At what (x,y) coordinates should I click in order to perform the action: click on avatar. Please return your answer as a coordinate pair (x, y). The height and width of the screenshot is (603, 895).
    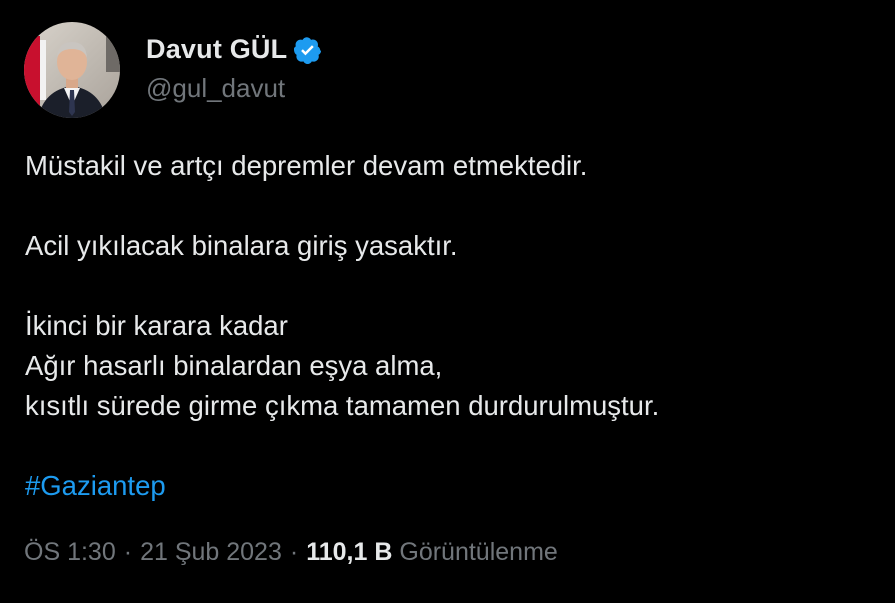
    Looking at the image, I should click on (72, 70).